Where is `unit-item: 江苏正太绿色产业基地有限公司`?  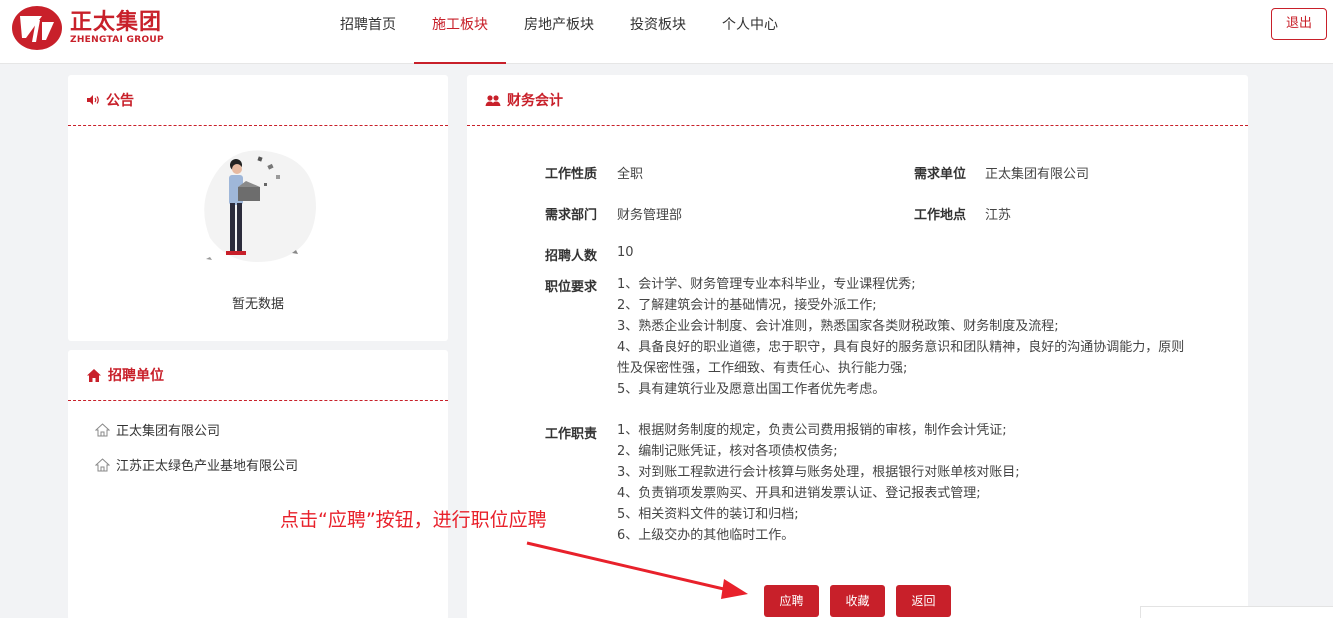
unit-item: 江苏正太绿色产业基地有限公司 is located at coordinates (196, 464).